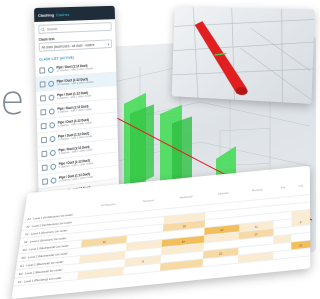  What do you see at coordinates (12, 101) in the screenshot?
I see `hero-letter: e` at bounding box center [12, 101].